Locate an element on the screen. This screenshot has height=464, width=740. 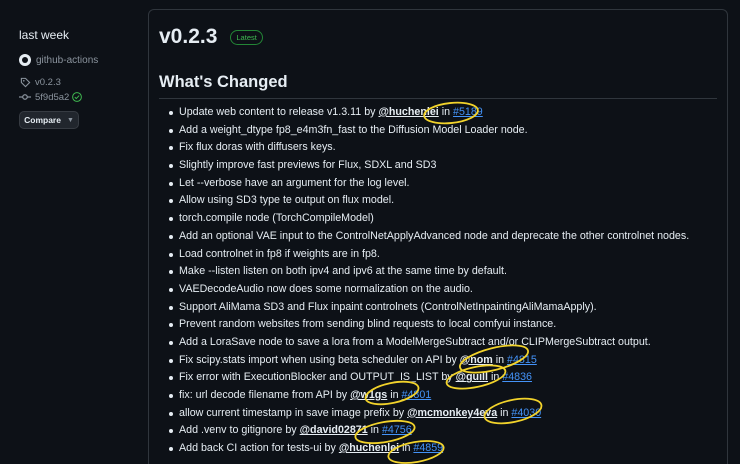
author-link: @mcmonkey4eva is located at coordinates (452, 413).